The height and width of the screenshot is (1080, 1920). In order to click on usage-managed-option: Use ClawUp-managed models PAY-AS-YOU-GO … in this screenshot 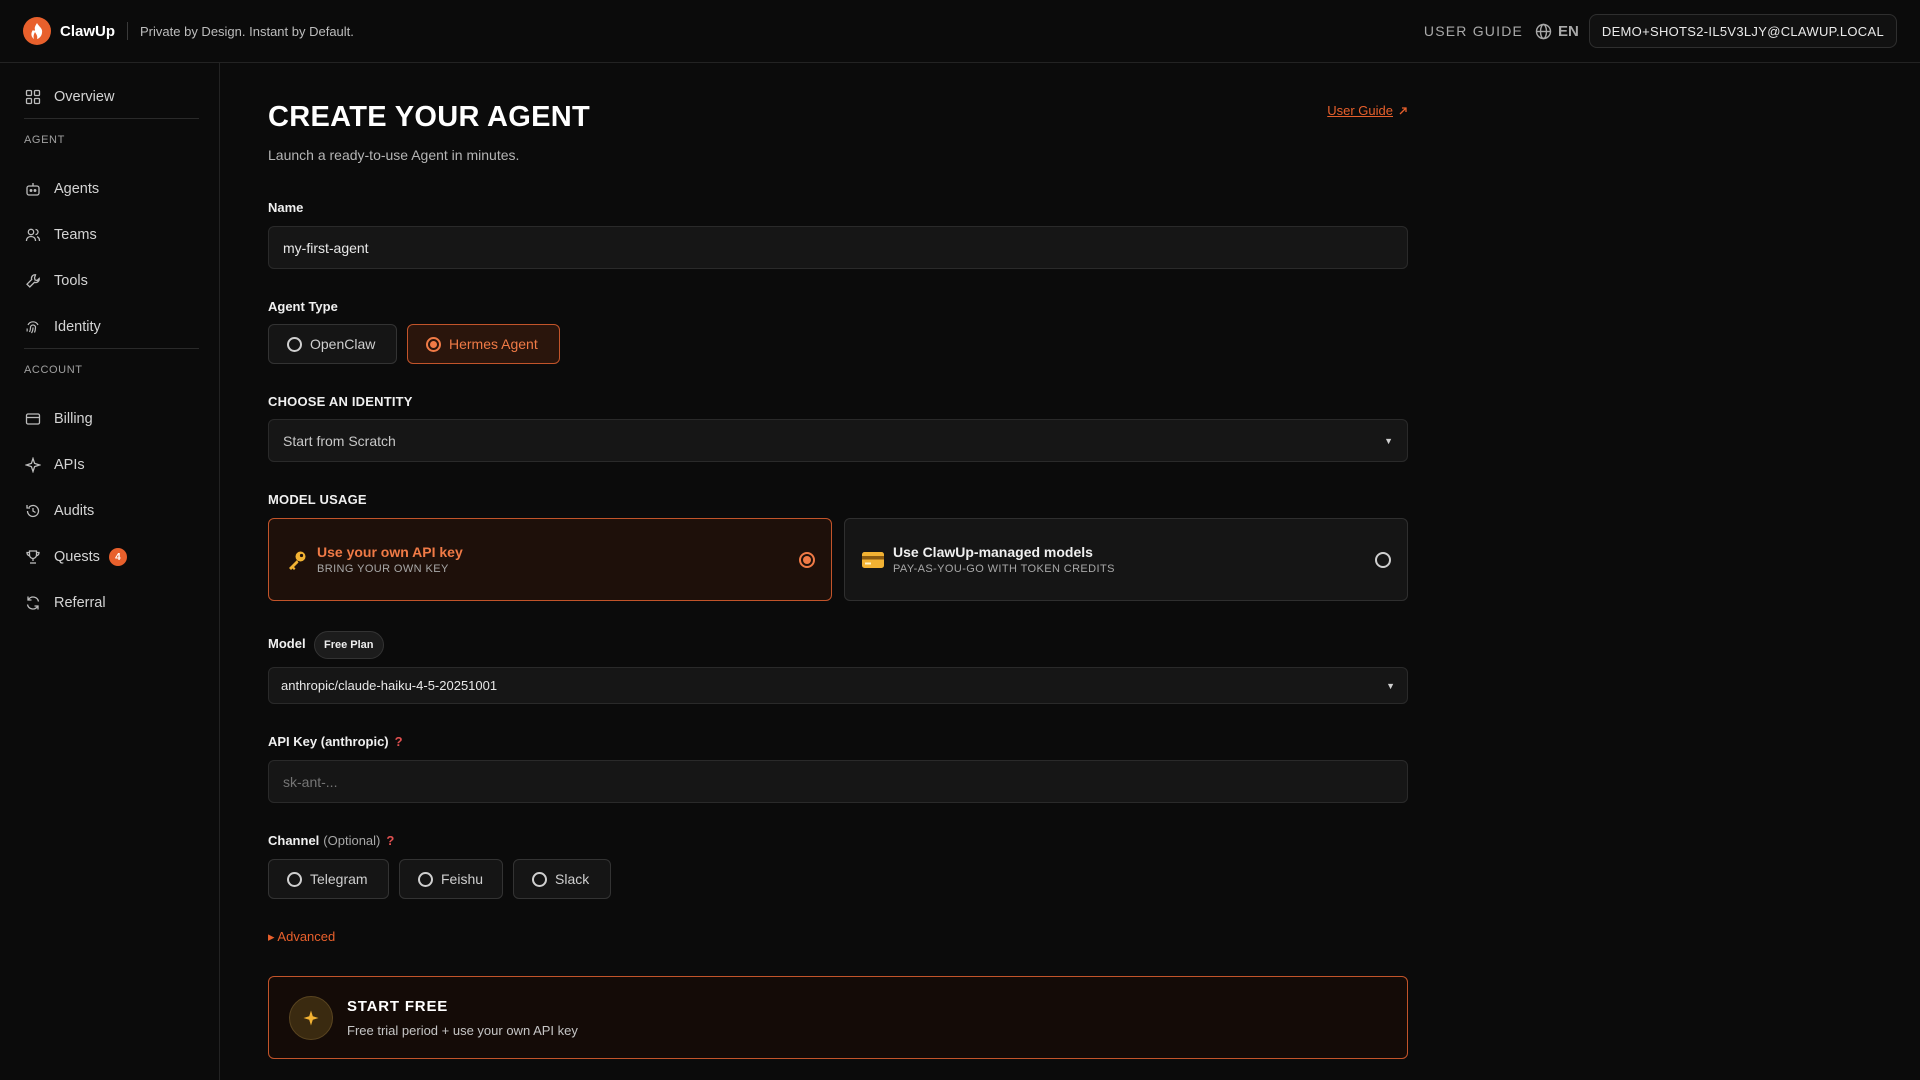, I will do `click(1126, 559)`.